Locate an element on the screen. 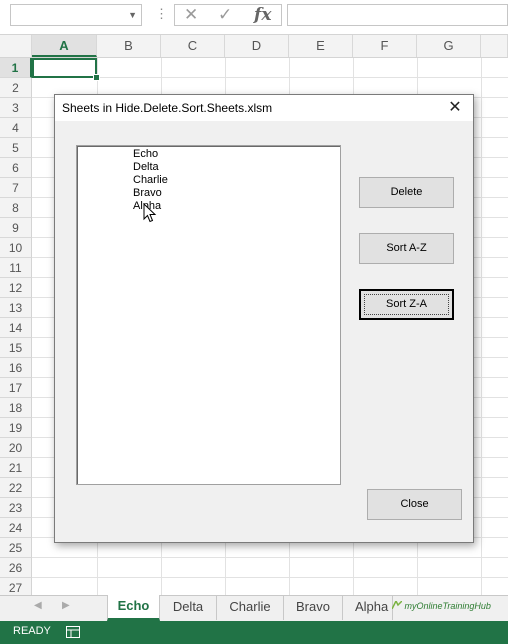  column-header-a: A is located at coordinates (64, 46).